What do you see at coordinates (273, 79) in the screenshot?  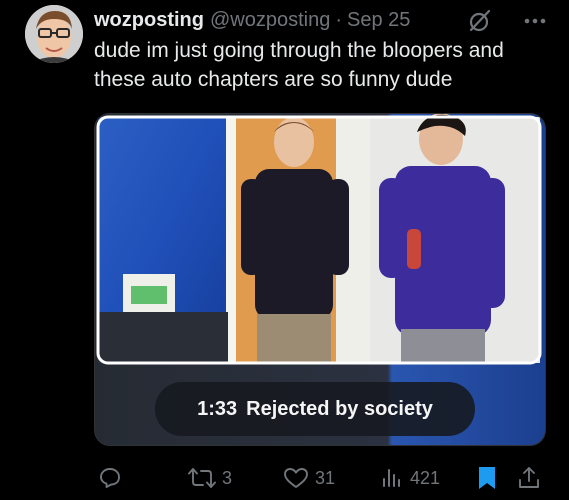 I see `post-text-line-2: these auto chapters are so funny dude` at bounding box center [273, 79].